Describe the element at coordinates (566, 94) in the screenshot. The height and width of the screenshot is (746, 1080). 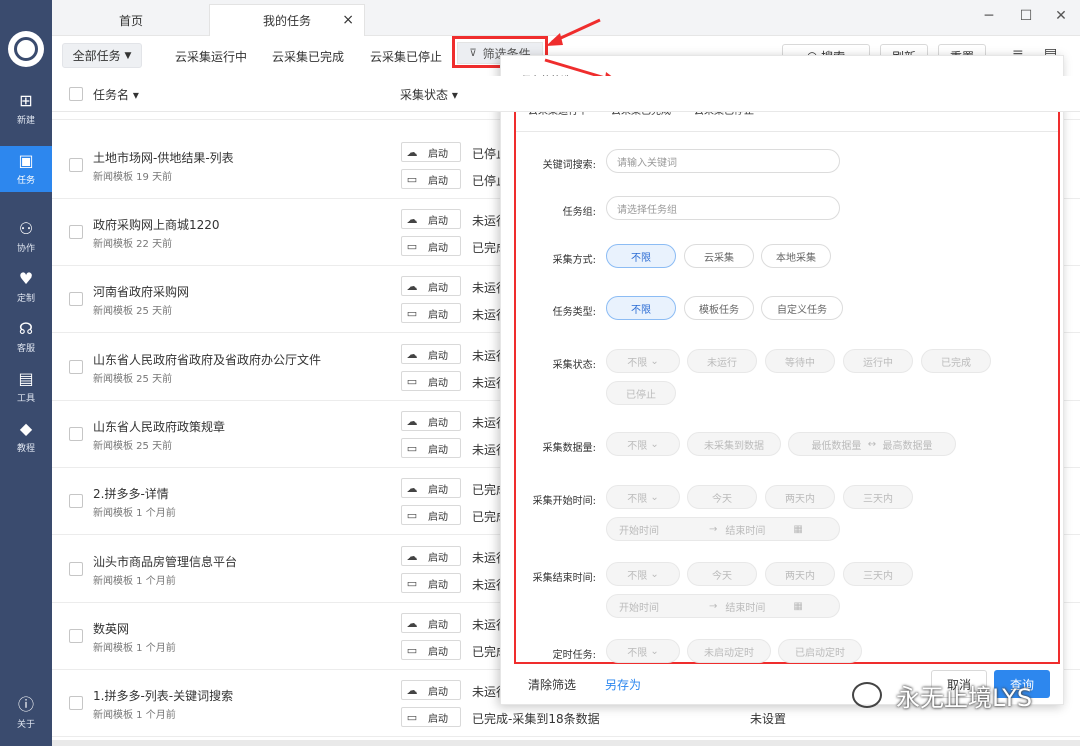
I see `list-header-cover: 任务名 ▾ 采集状态 ▾` at that location.